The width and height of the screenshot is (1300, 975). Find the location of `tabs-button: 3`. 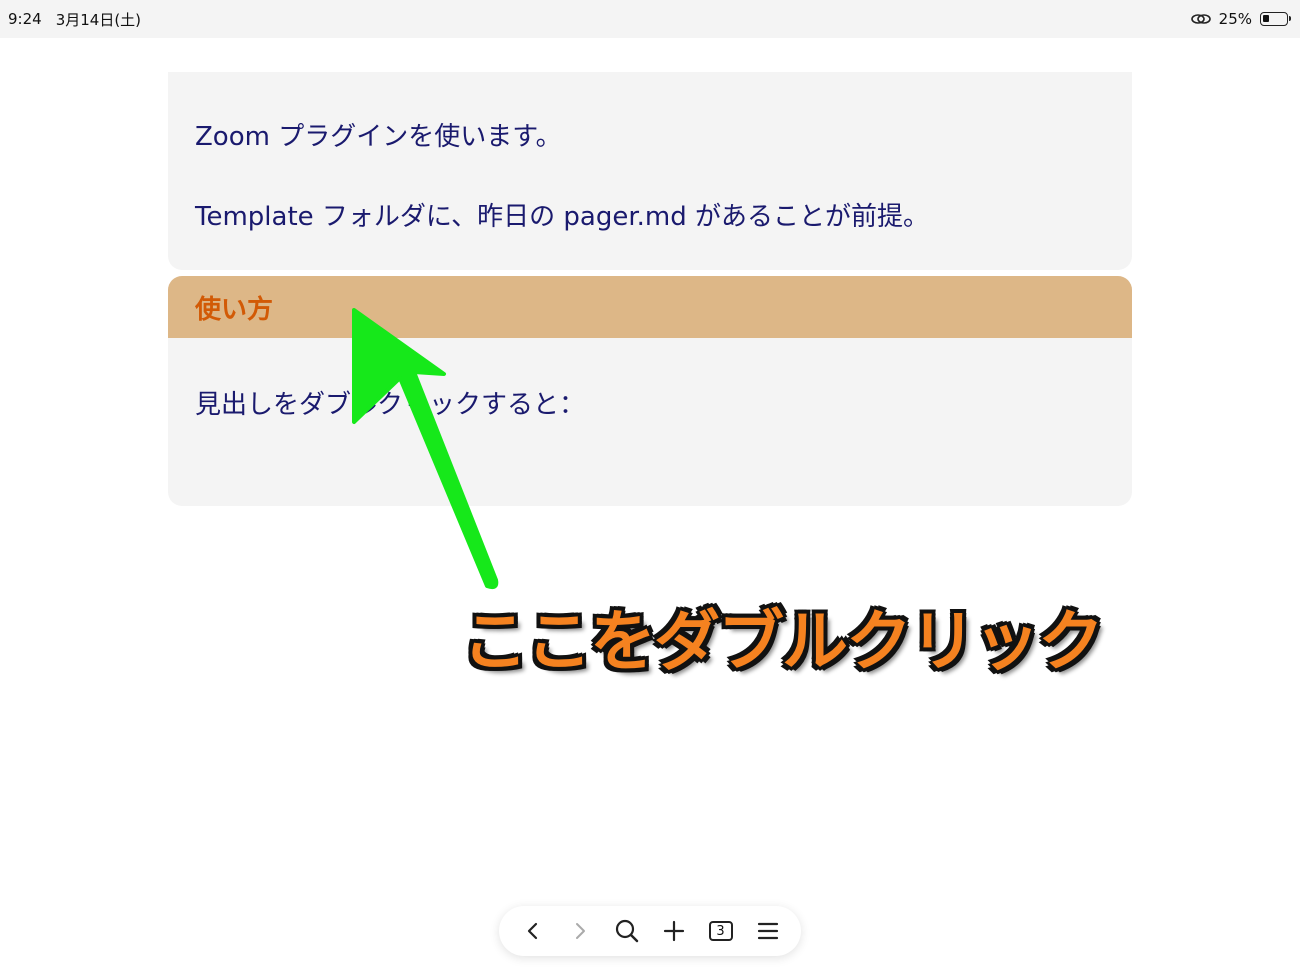

tabs-button: 3 is located at coordinates (721, 931).